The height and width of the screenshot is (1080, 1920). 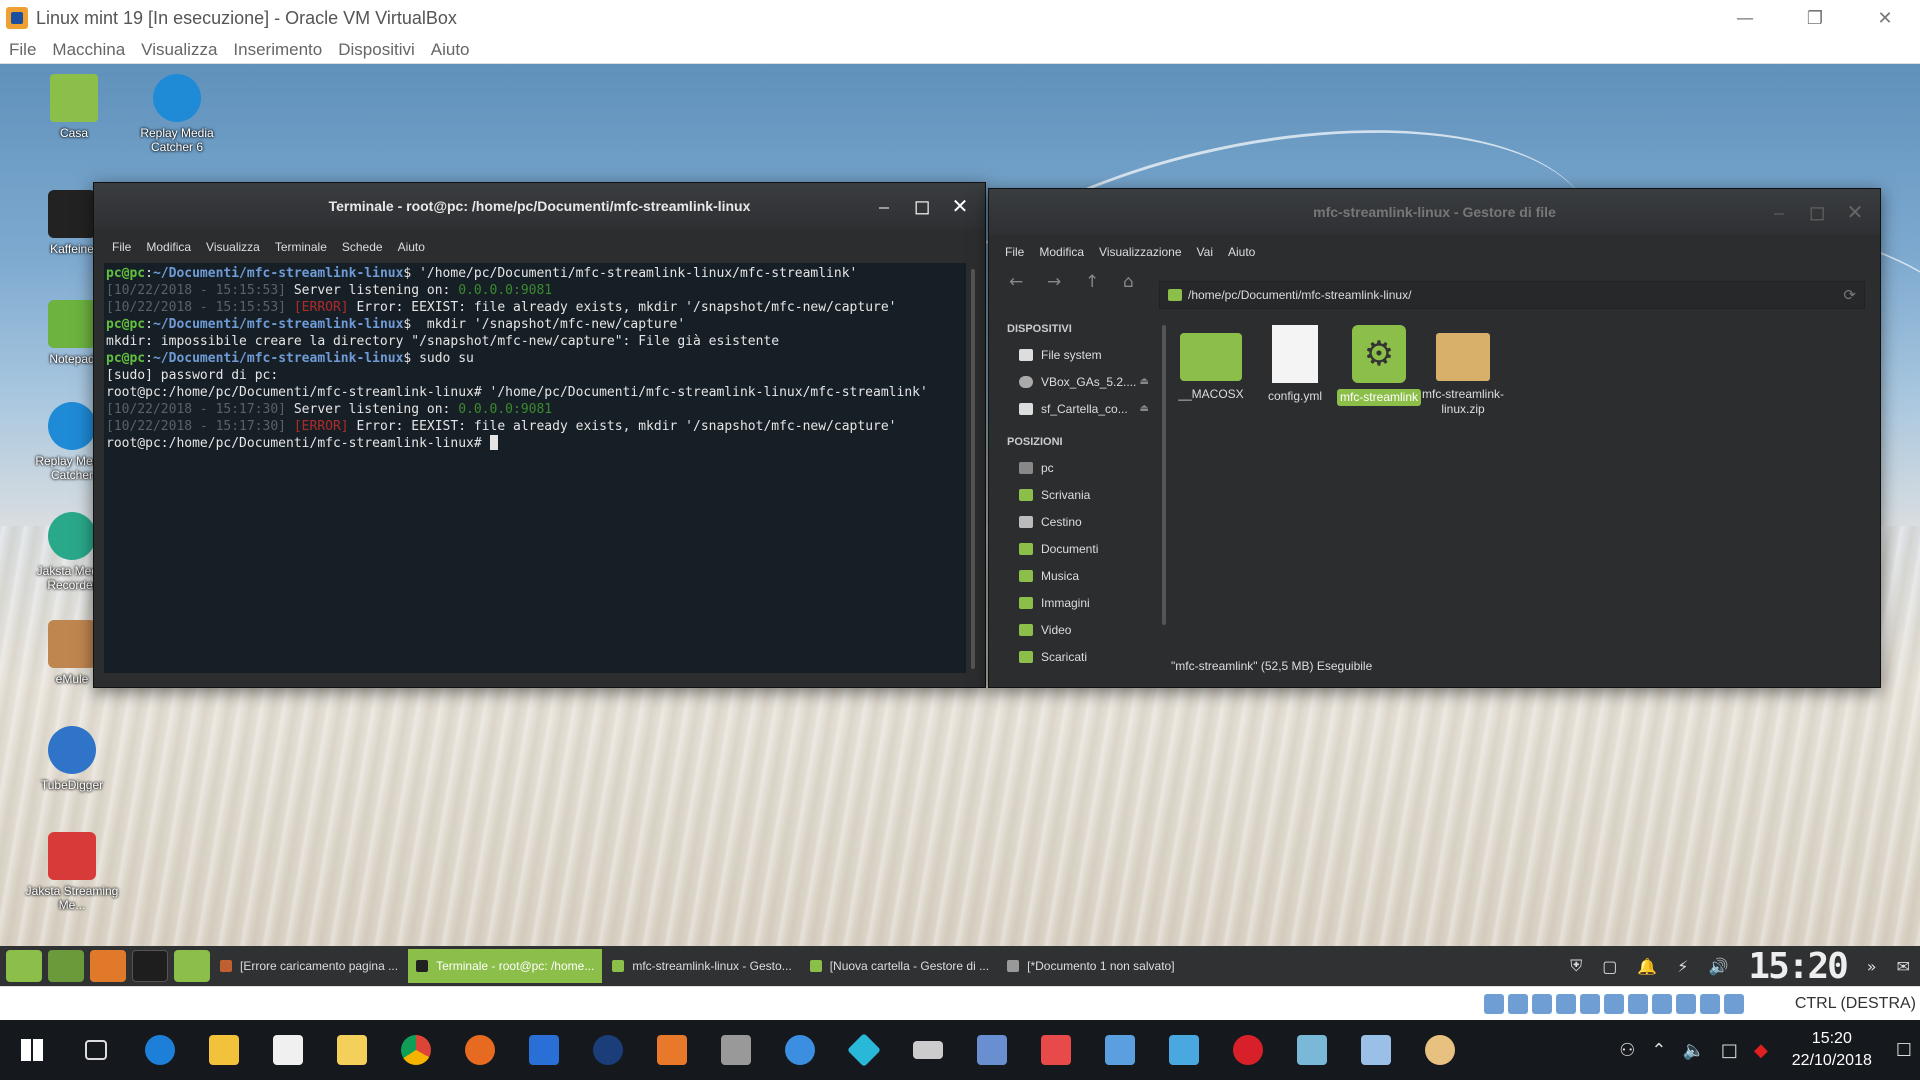 I want to click on sidebar-item-scaricati: Scaricati, so click(x=1074, y=656).